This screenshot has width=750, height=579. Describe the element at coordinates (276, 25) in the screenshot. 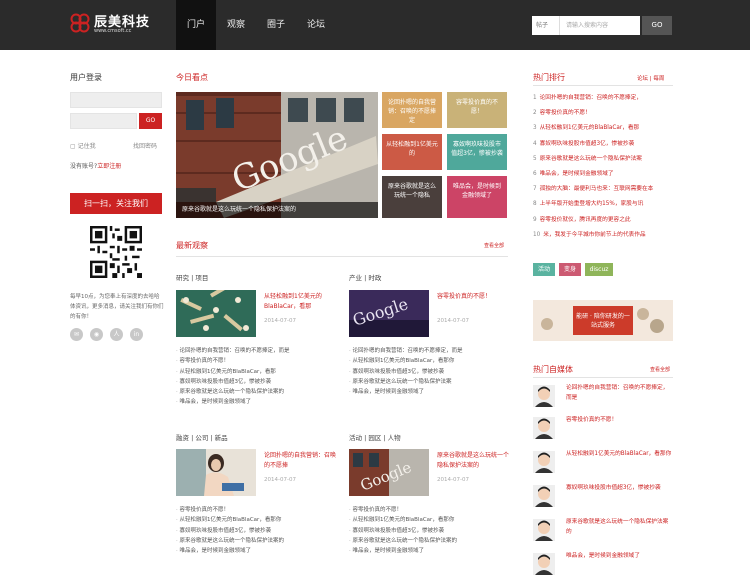

I see `nav-item-circle: 圈子` at that location.